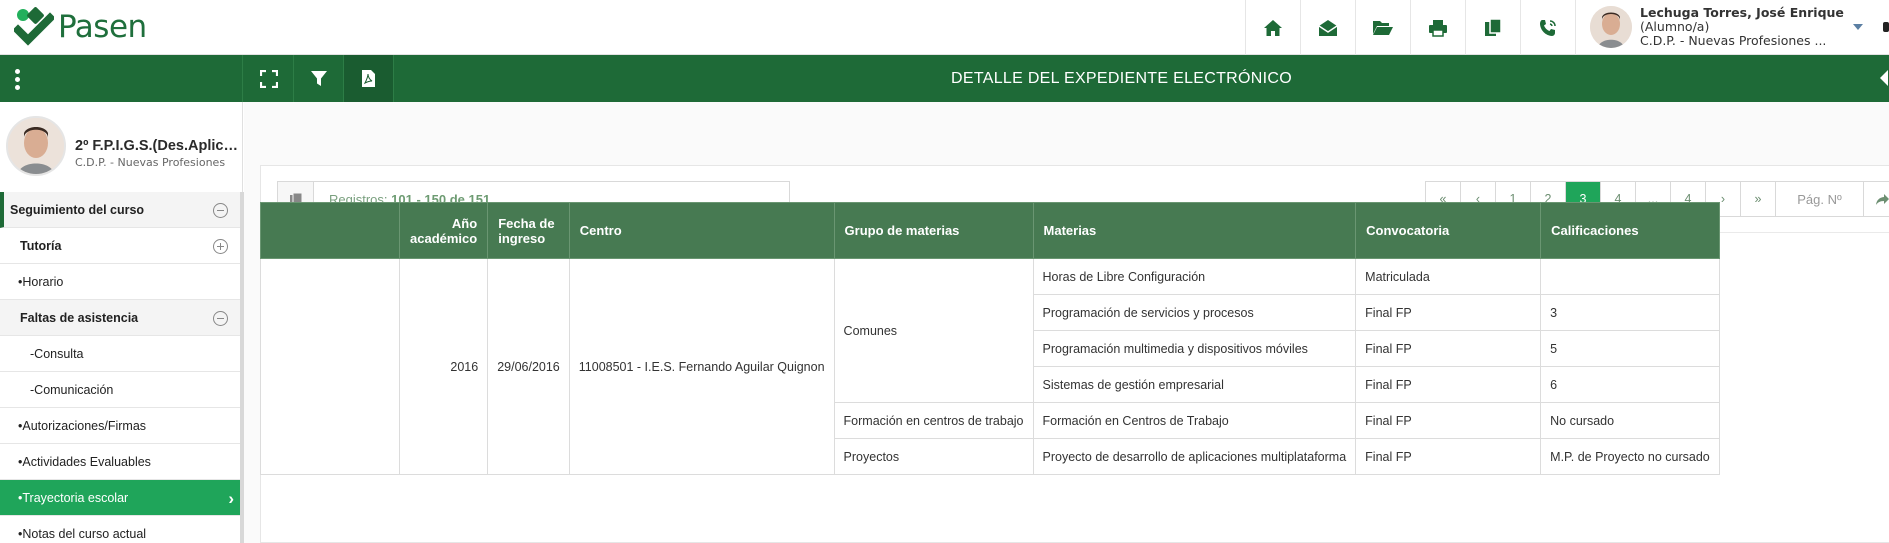  What do you see at coordinates (41, 281) in the screenshot?
I see `sidebar-item-label: •Horario` at bounding box center [41, 281].